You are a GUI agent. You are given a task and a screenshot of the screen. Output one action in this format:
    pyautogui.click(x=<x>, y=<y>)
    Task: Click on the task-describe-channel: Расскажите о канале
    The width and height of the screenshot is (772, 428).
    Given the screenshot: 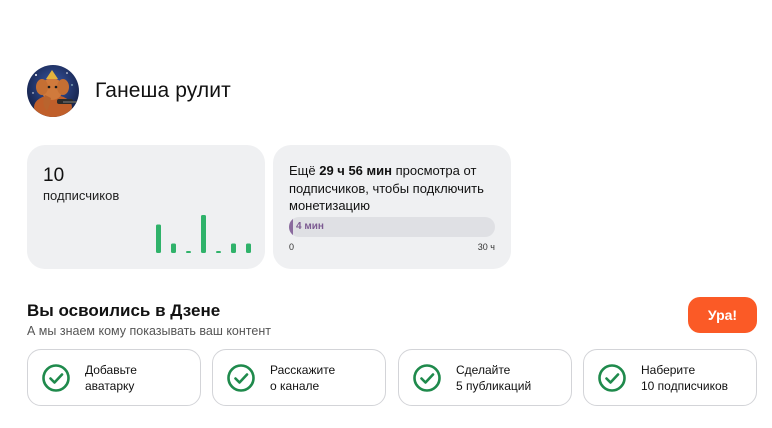 What is the action you would take?
    pyautogui.click(x=299, y=377)
    